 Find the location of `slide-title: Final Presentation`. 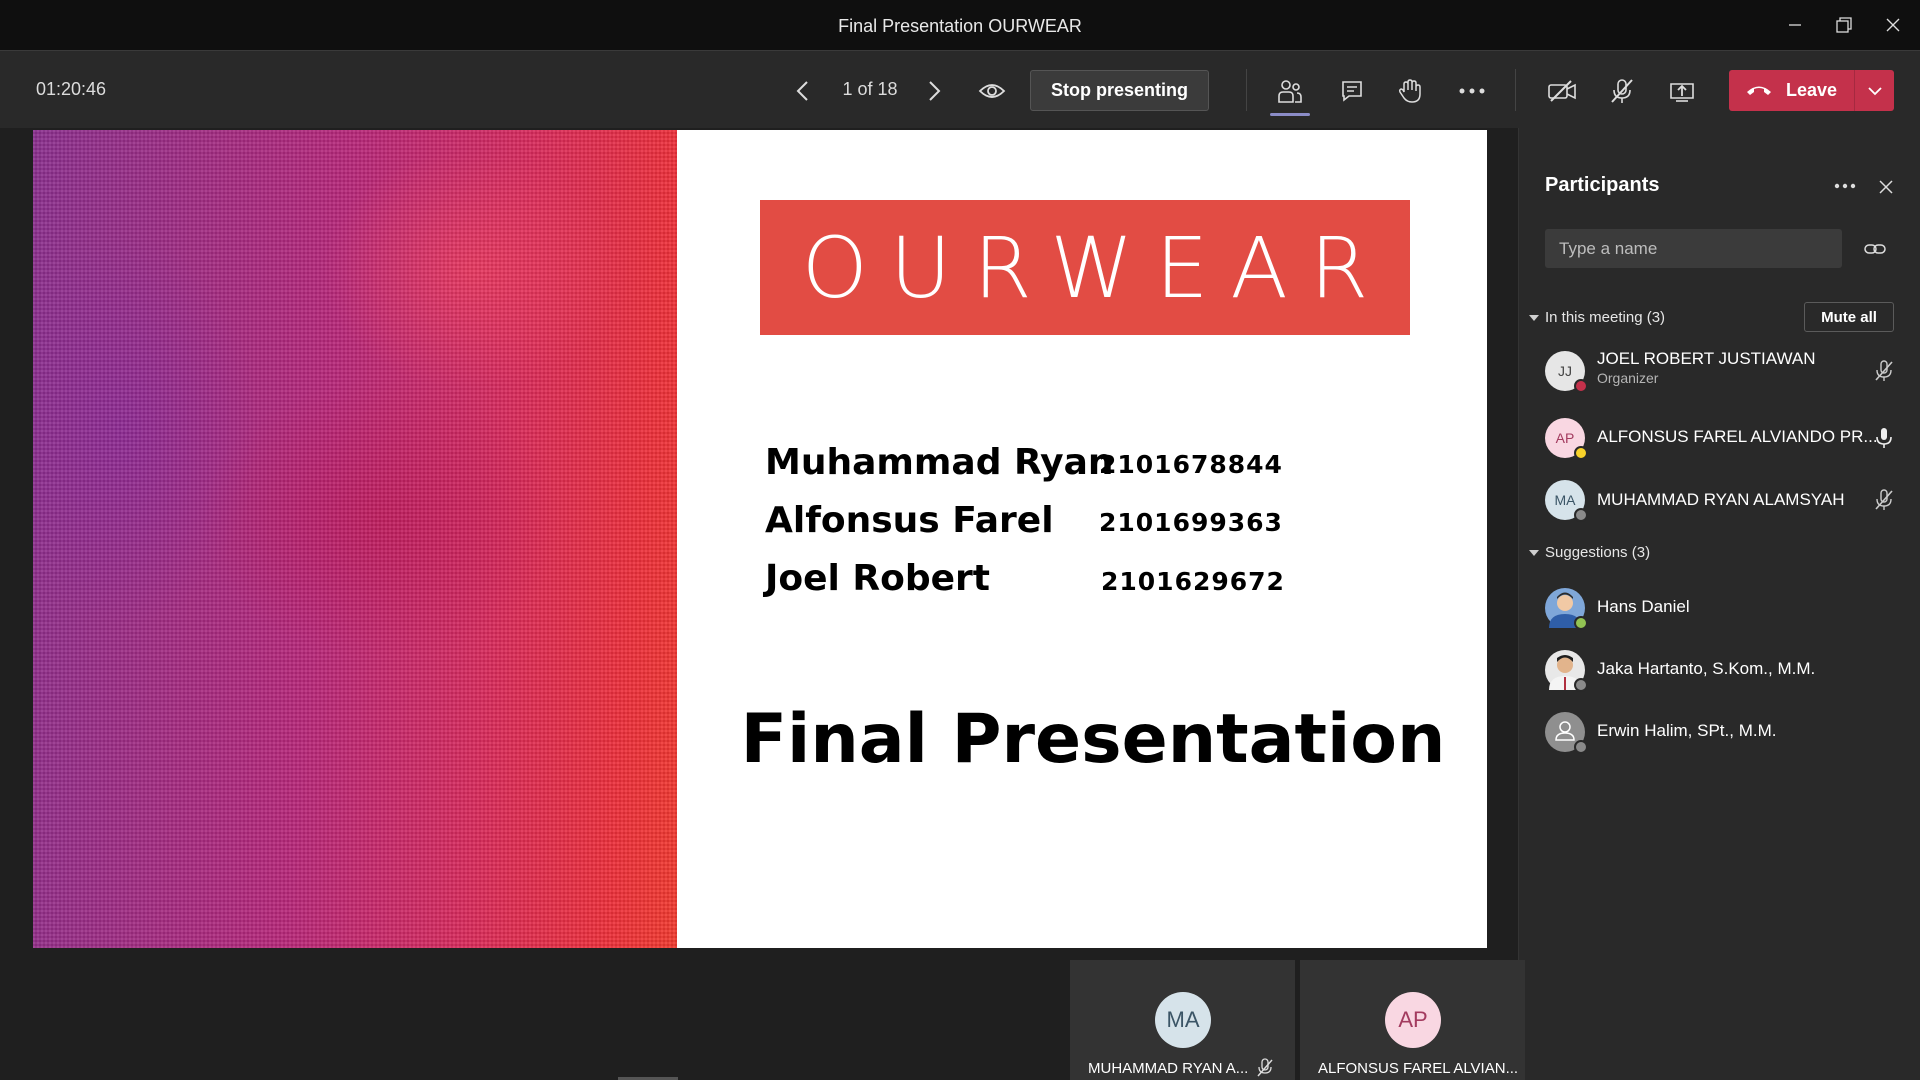

slide-title: Final Presentation is located at coordinates (1093, 739).